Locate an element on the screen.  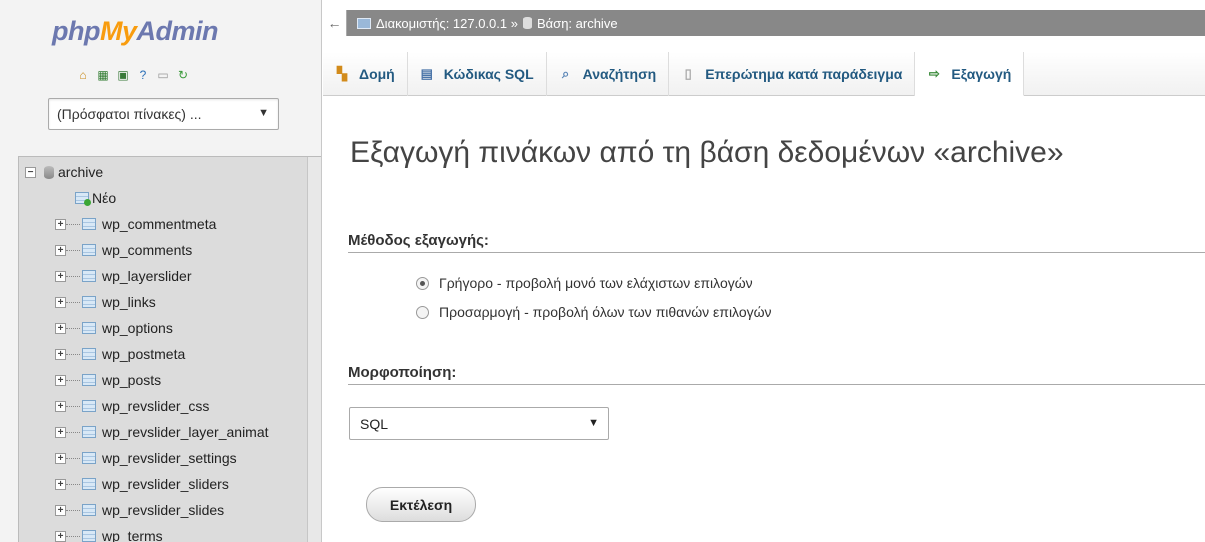
tree-item-table: + wp_comments is located at coordinates (123, 250).